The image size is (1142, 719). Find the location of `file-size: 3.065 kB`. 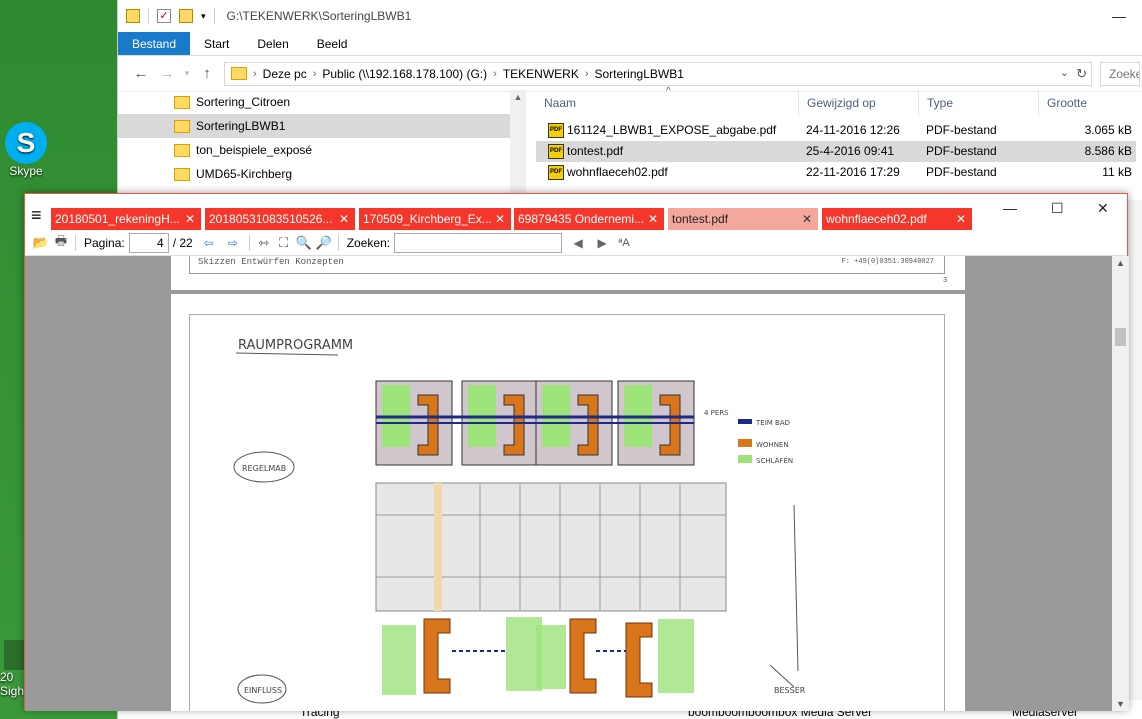

file-size: 3.065 kB is located at coordinates (1108, 130).